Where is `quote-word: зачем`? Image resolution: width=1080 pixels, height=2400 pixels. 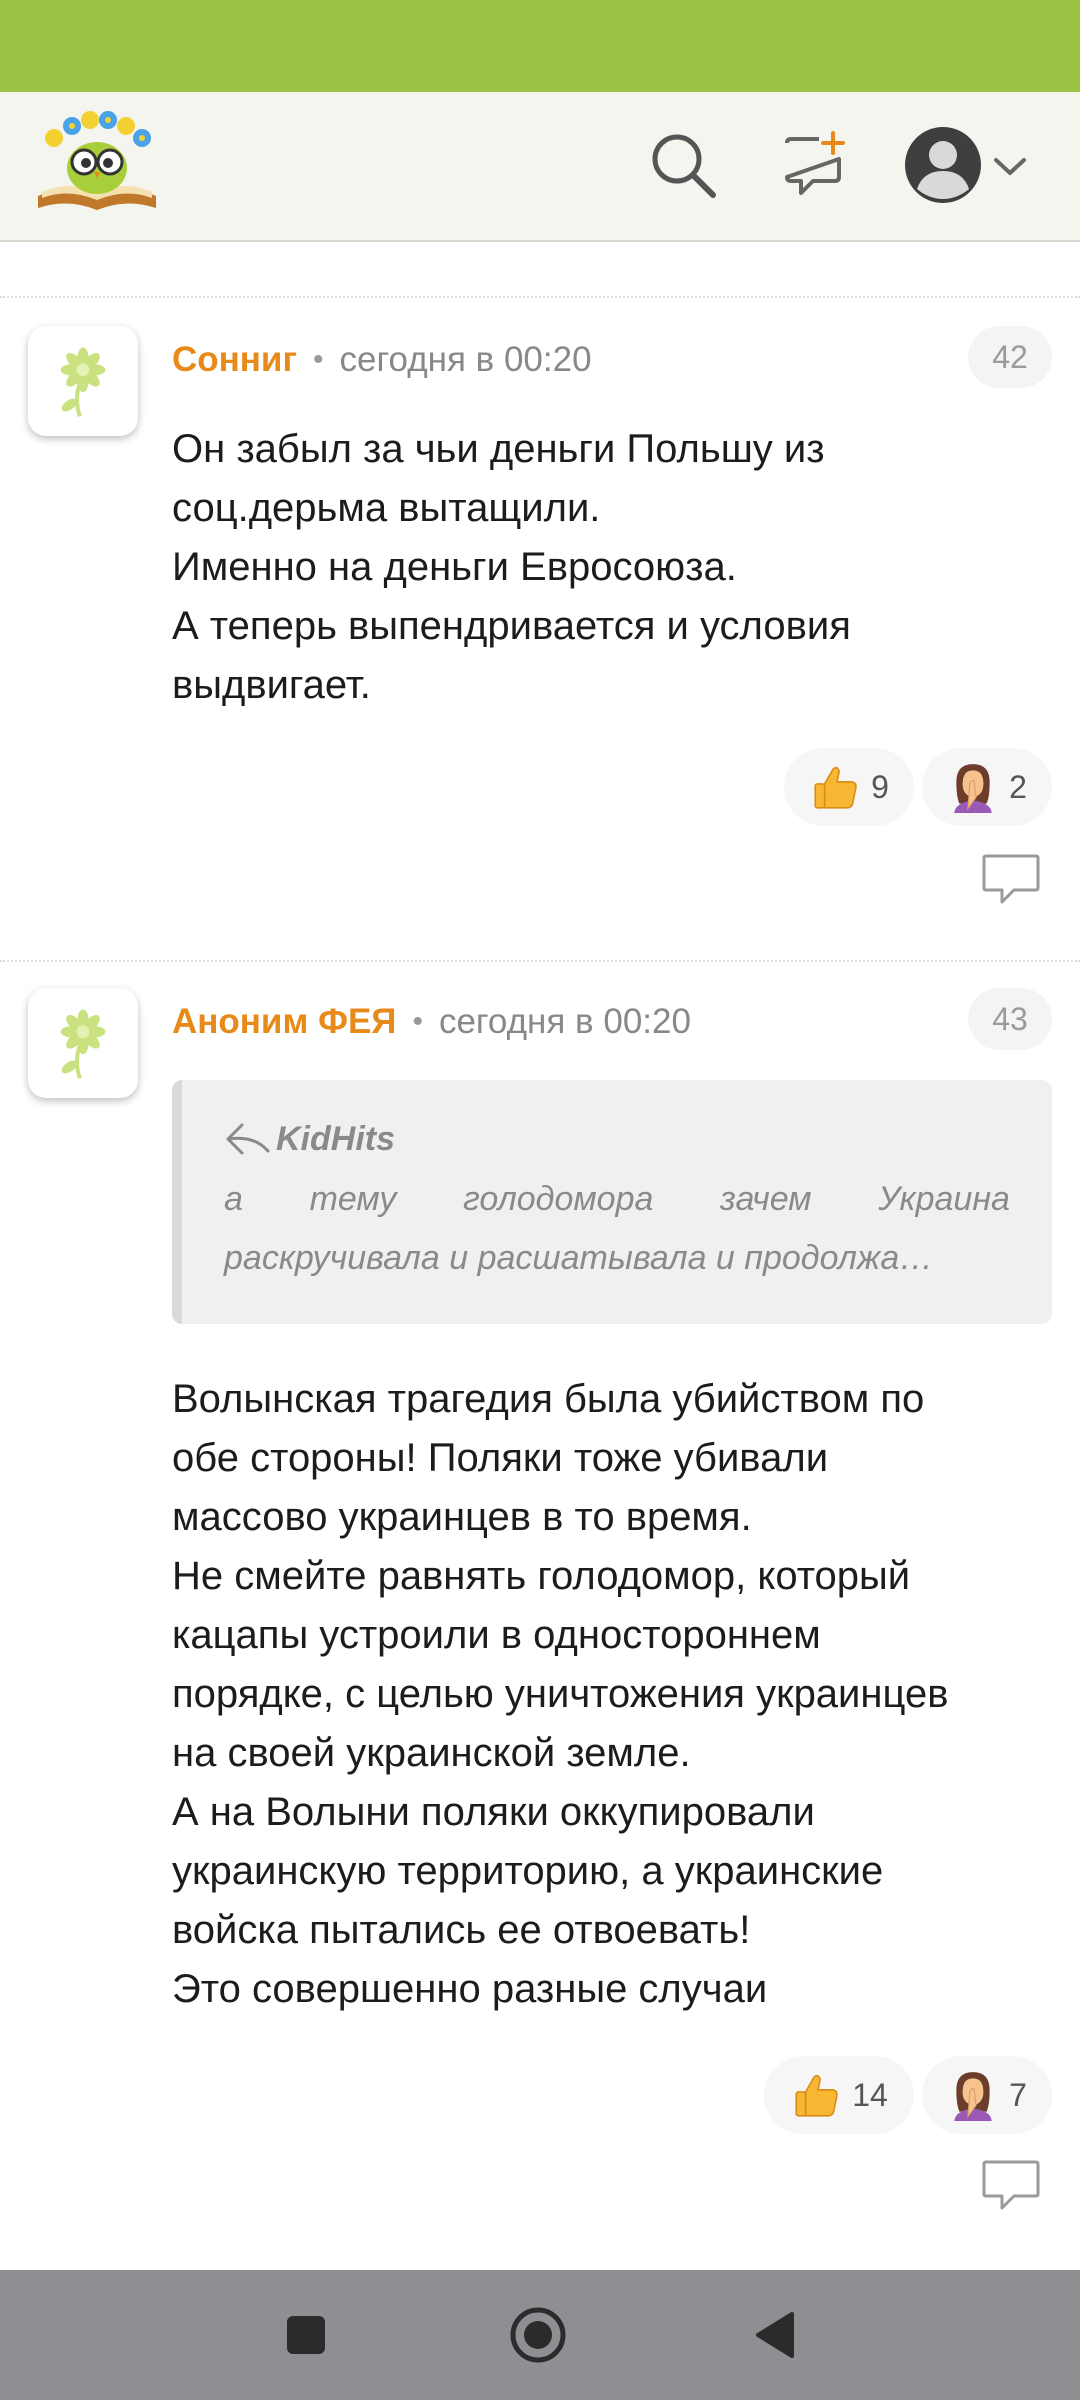
quote-word: зачем is located at coordinates (766, 1199).